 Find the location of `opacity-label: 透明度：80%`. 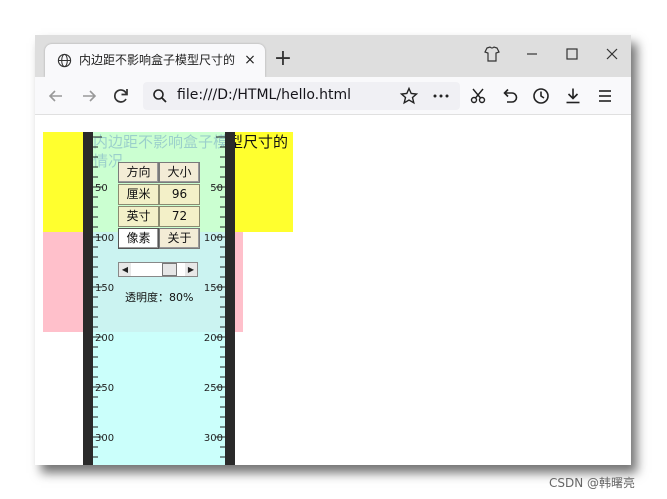

opacity-label: 透明度：80% is located at coordinates (159, 297).